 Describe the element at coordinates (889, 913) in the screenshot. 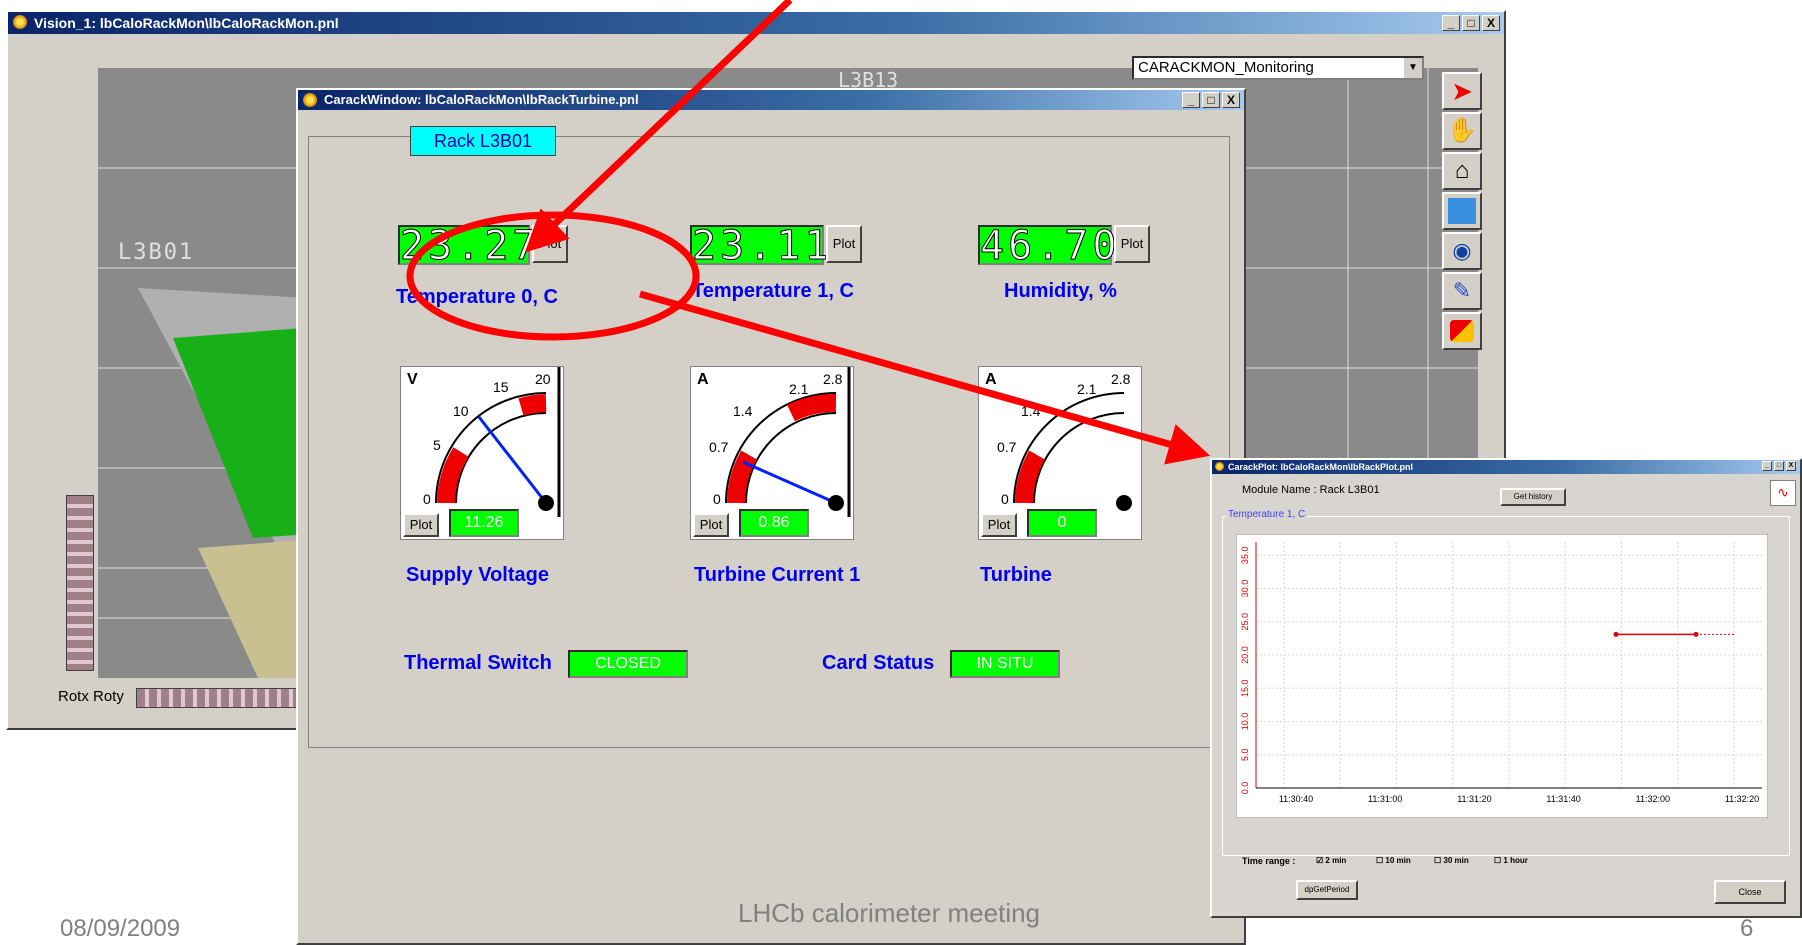

I see `slide-footer: LHCb calorimeter meeting` at that location.